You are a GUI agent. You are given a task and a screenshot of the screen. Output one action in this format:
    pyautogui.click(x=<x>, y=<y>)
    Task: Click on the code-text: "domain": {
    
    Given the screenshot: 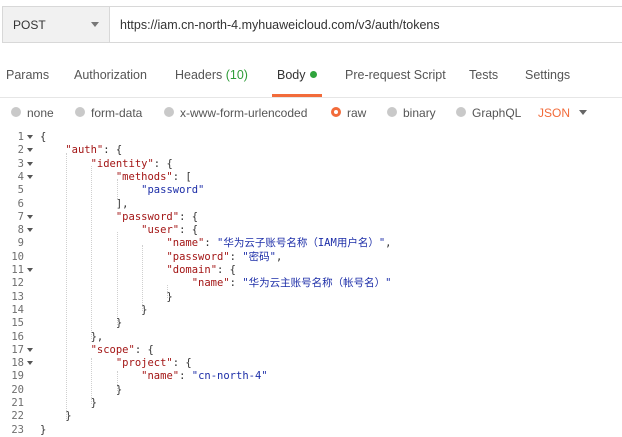 What is the action you would take?
    pyautogui.click(x=201, y=270)
    